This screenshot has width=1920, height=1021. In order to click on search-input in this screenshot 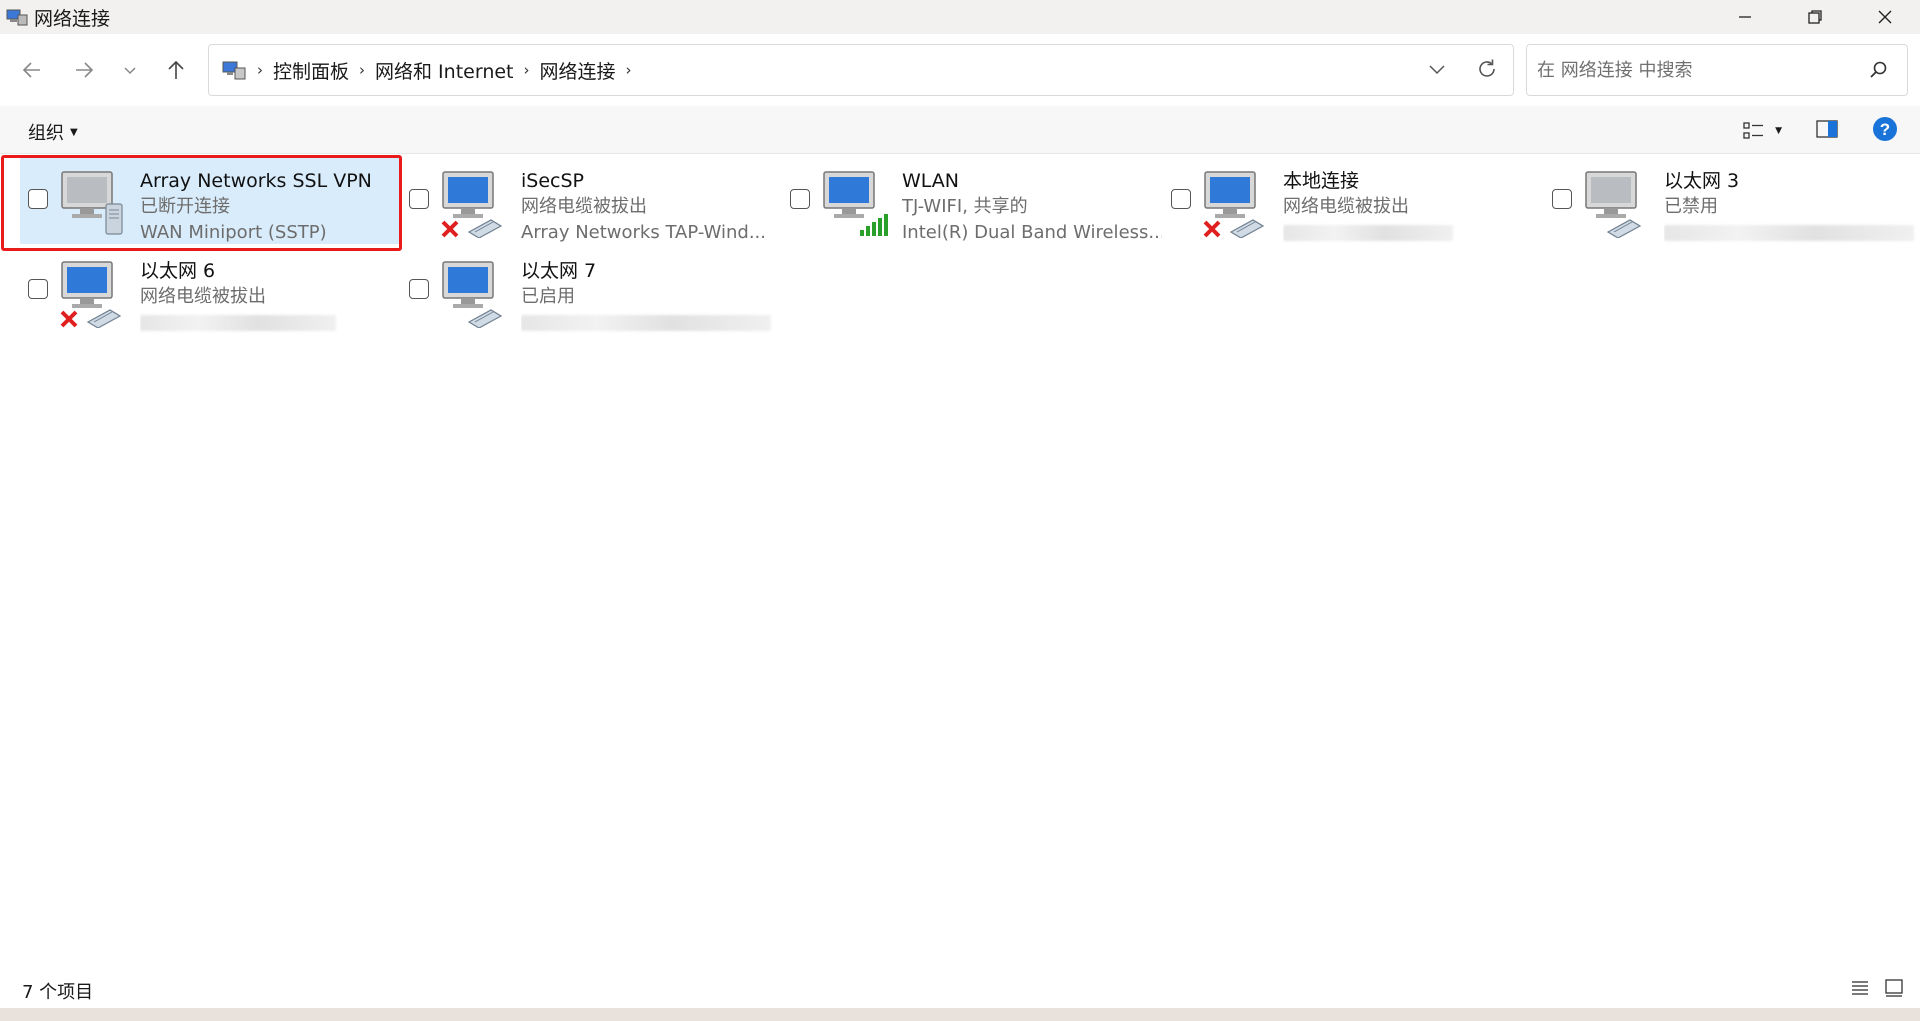, I will do `click(1697, 70)`.